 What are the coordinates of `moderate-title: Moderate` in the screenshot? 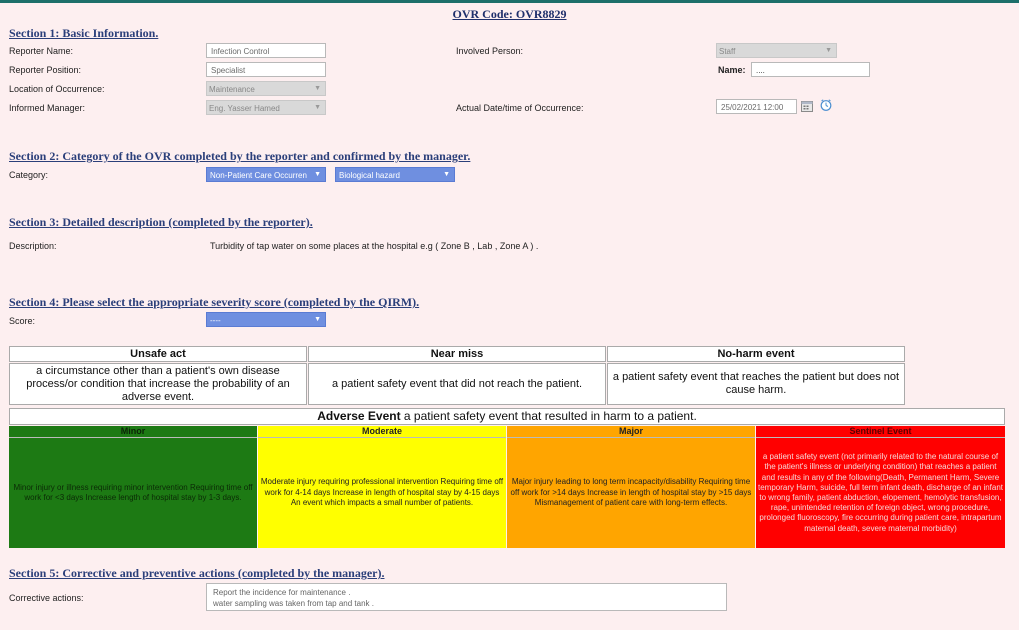 It's located at (382, 432).